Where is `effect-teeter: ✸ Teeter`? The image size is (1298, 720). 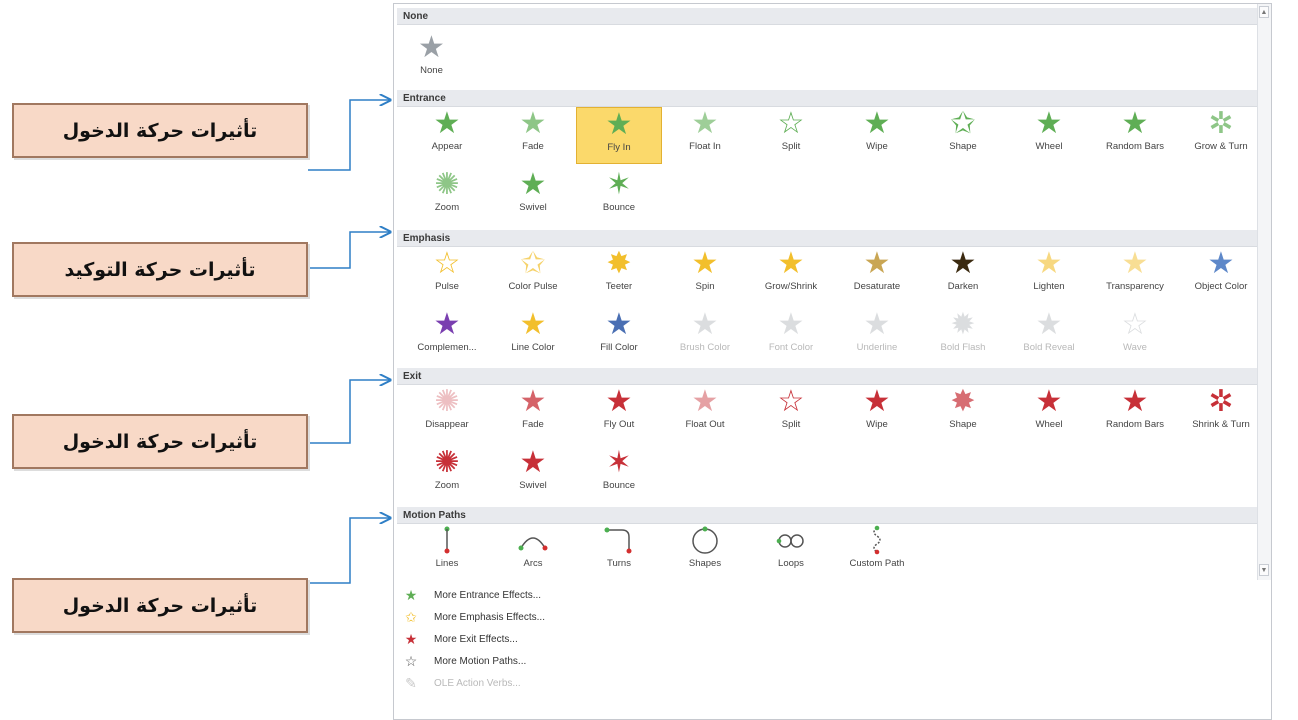 effect-teeter: ✸ Teeter is located at coordinates (619, 275).